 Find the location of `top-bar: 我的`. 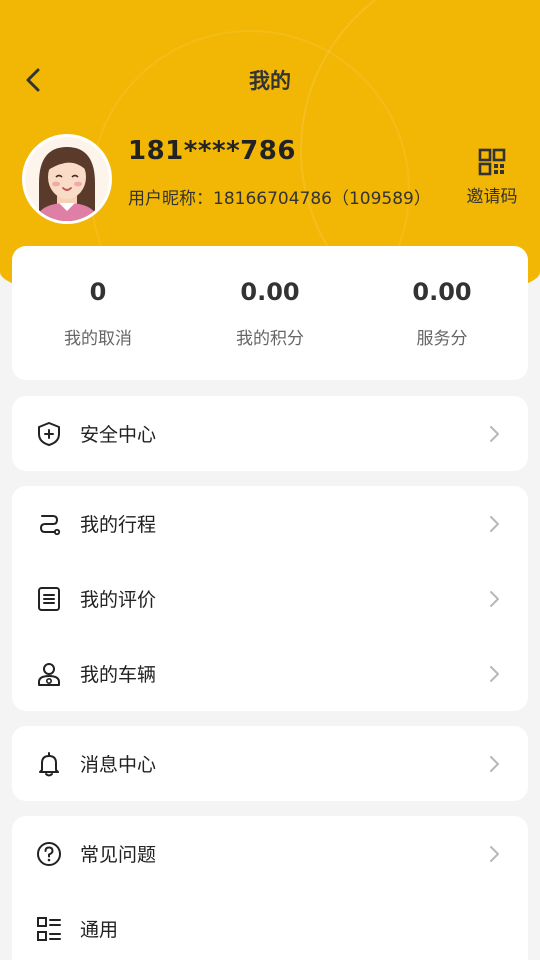

top-bar: 我的 is located at coordinates (270, 80).